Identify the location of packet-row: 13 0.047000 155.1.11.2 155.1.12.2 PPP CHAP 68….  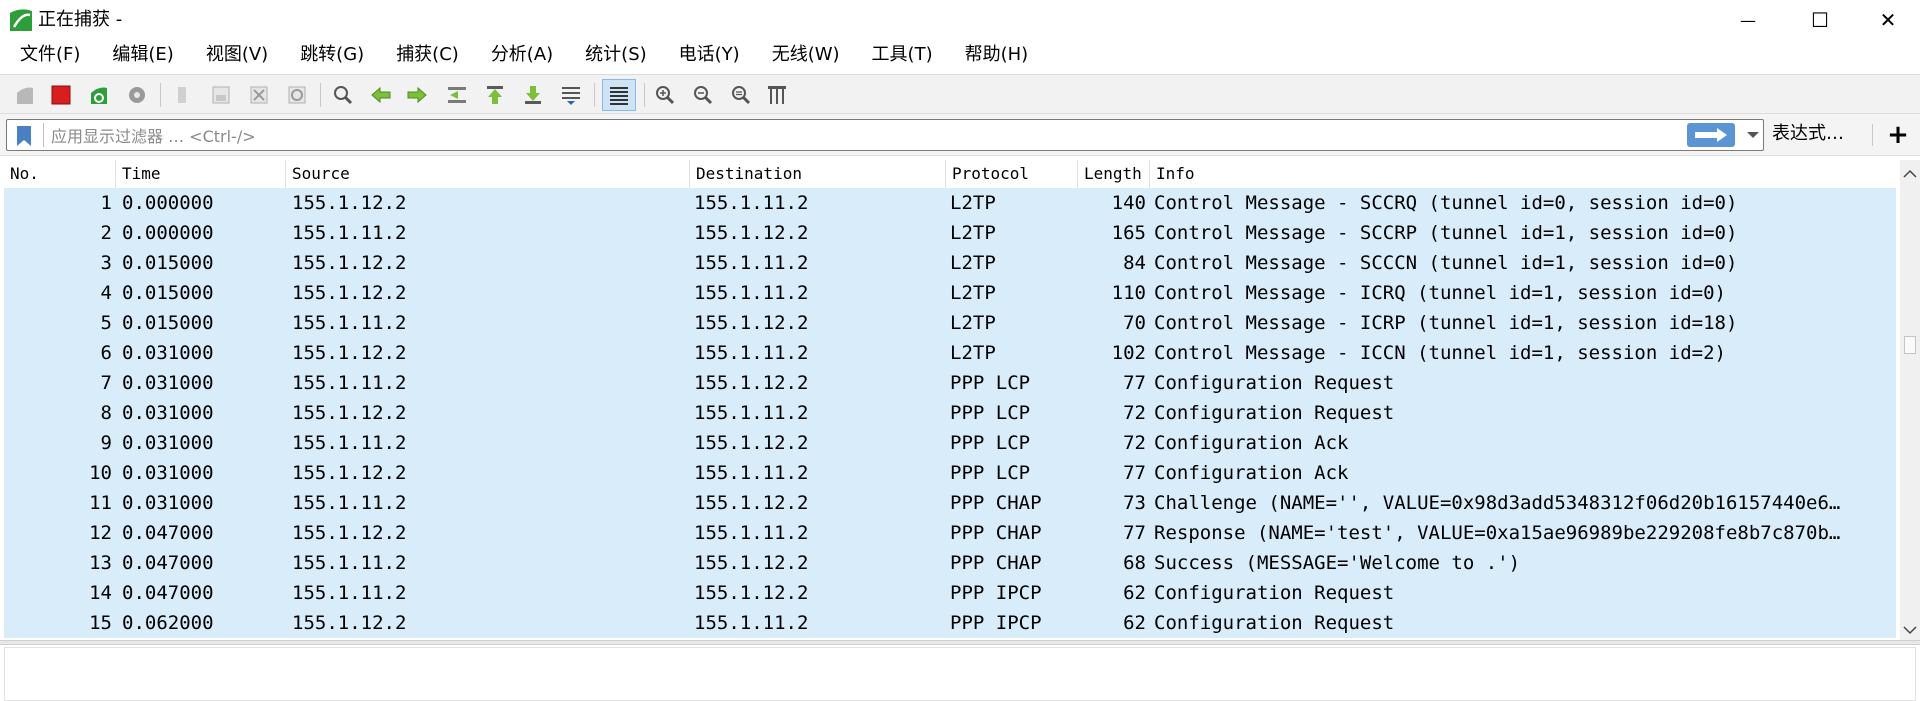
(950, 563).